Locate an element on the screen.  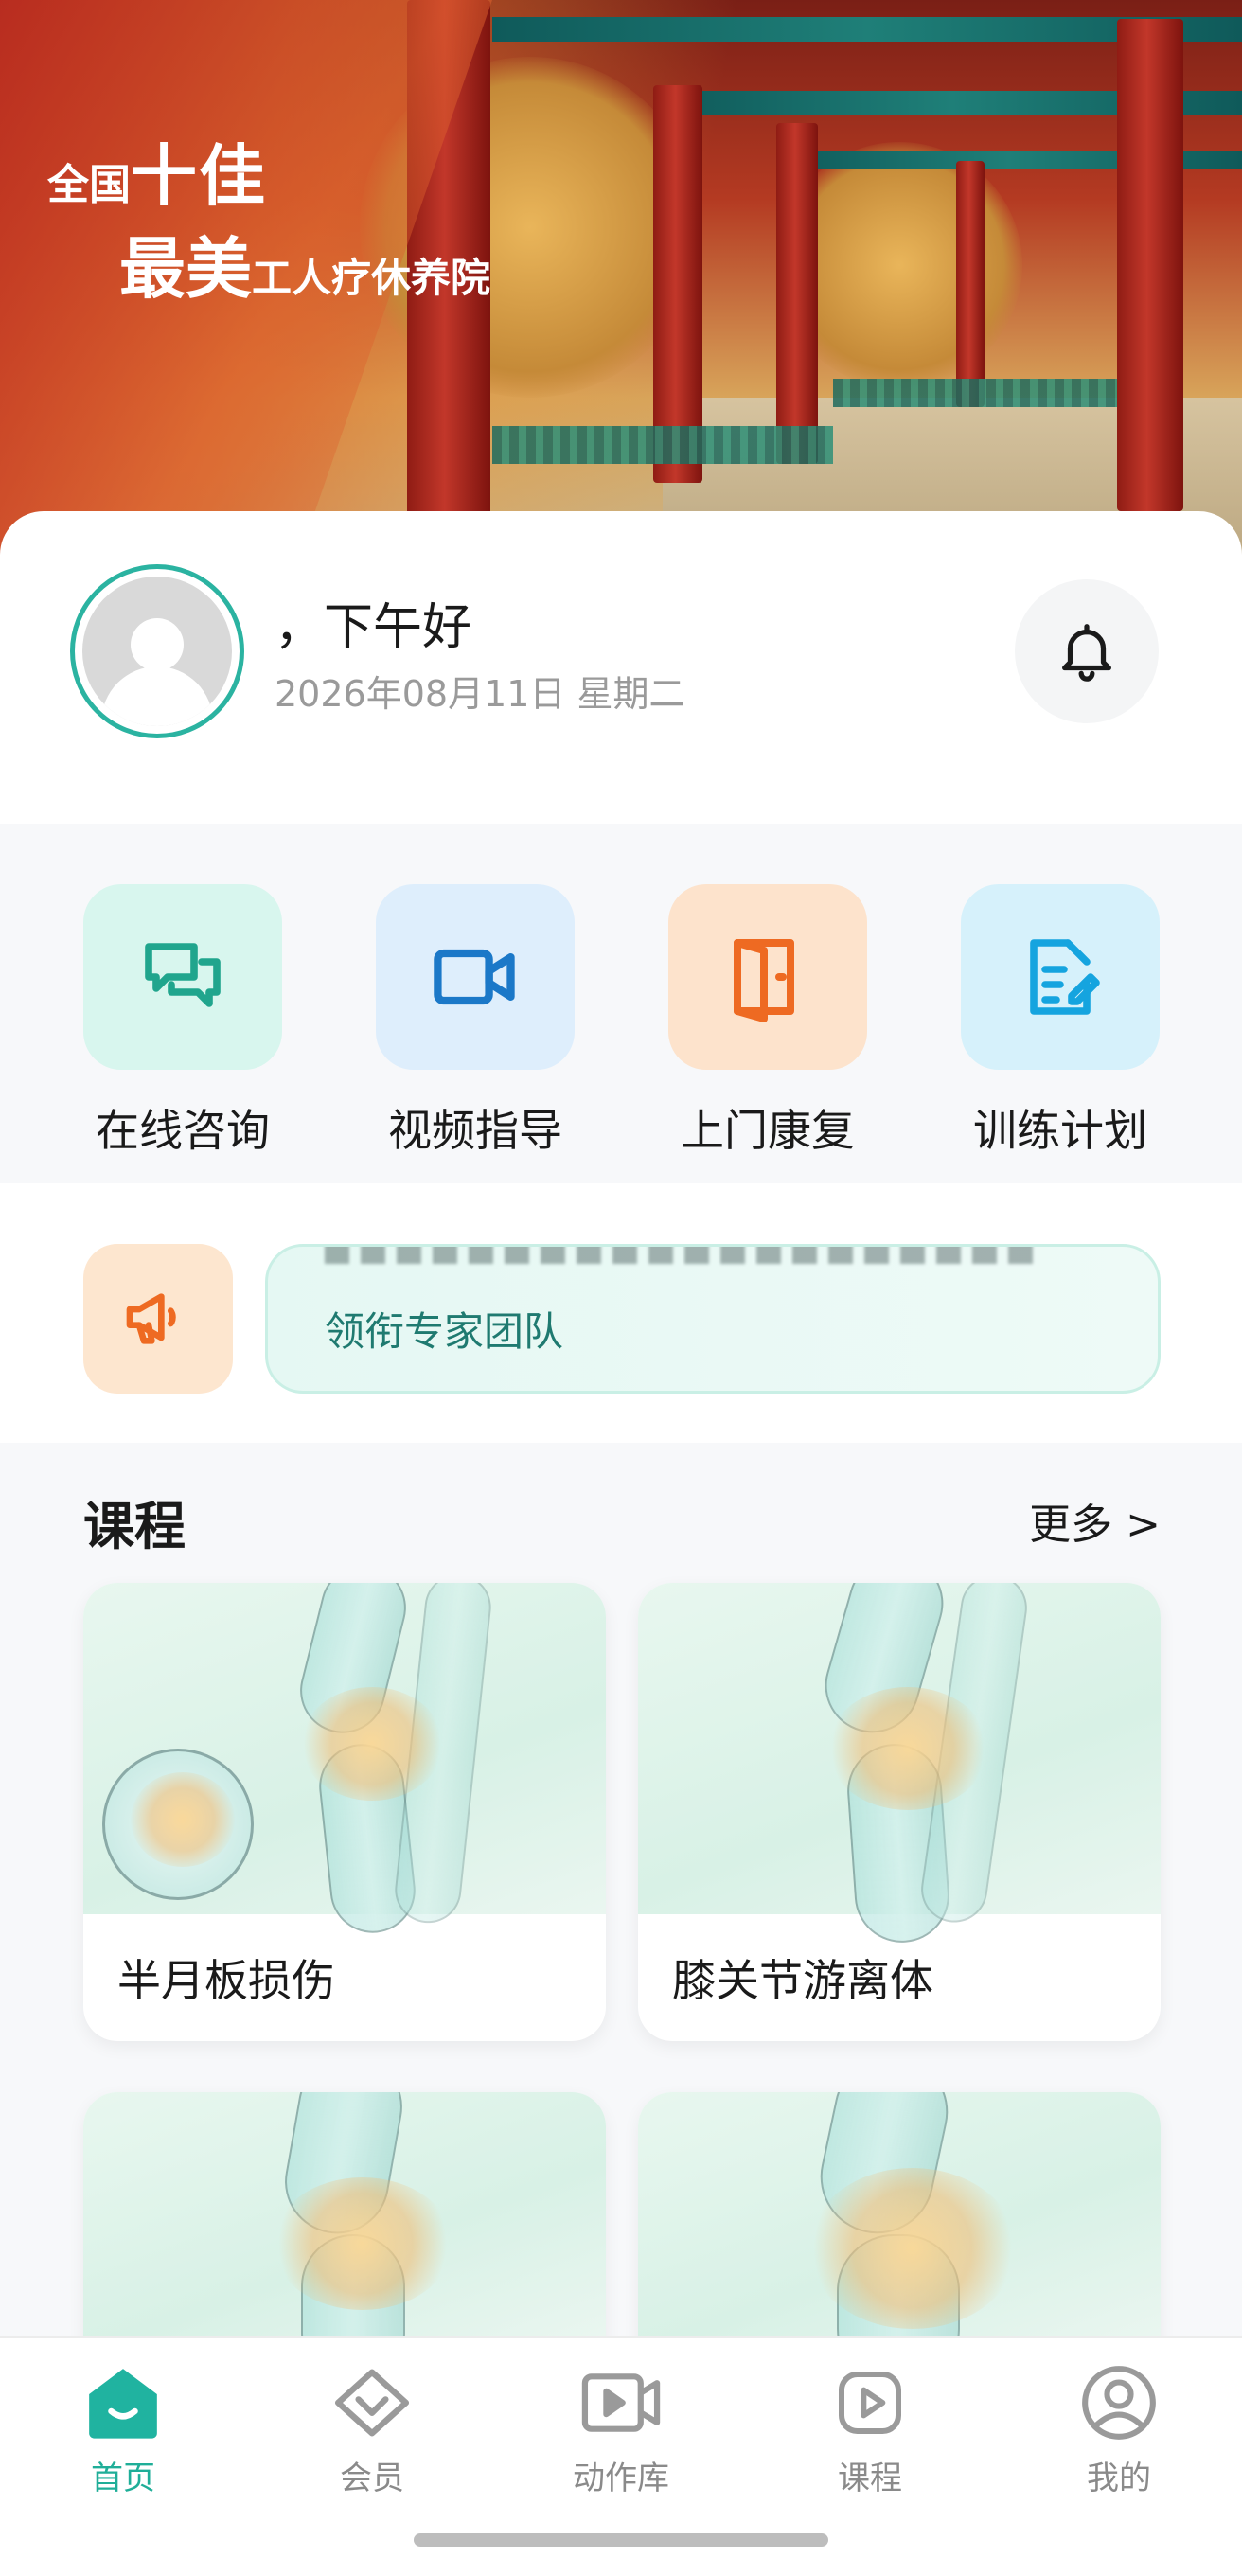
notice-text: 领衔专家团队 is located at coordinates (445, 1331).